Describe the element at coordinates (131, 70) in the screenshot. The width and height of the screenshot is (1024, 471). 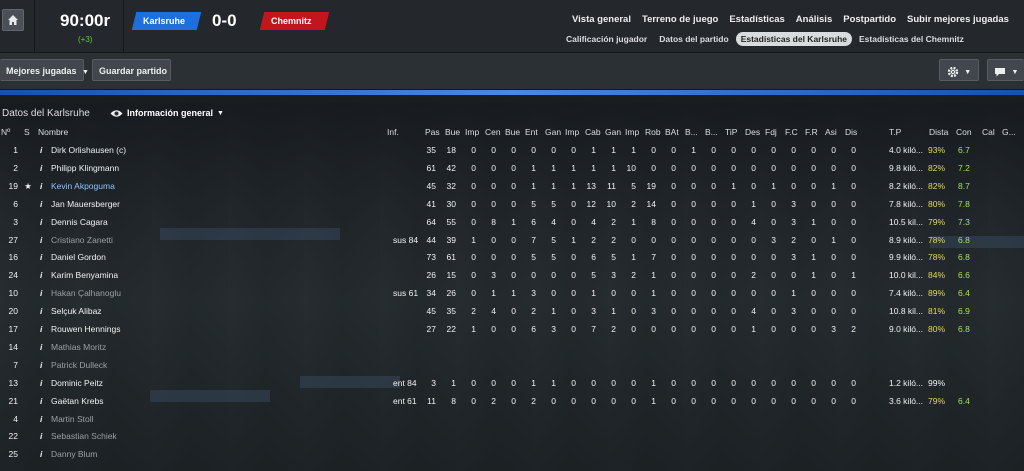
I see `save-match-button: Guardar partido` at that location.